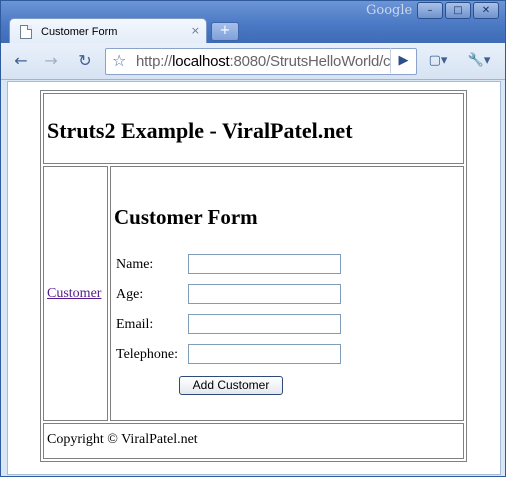  Describe the element at coordinates (135, 324) in the screenshot. I see `email-label: Email:` at that location.